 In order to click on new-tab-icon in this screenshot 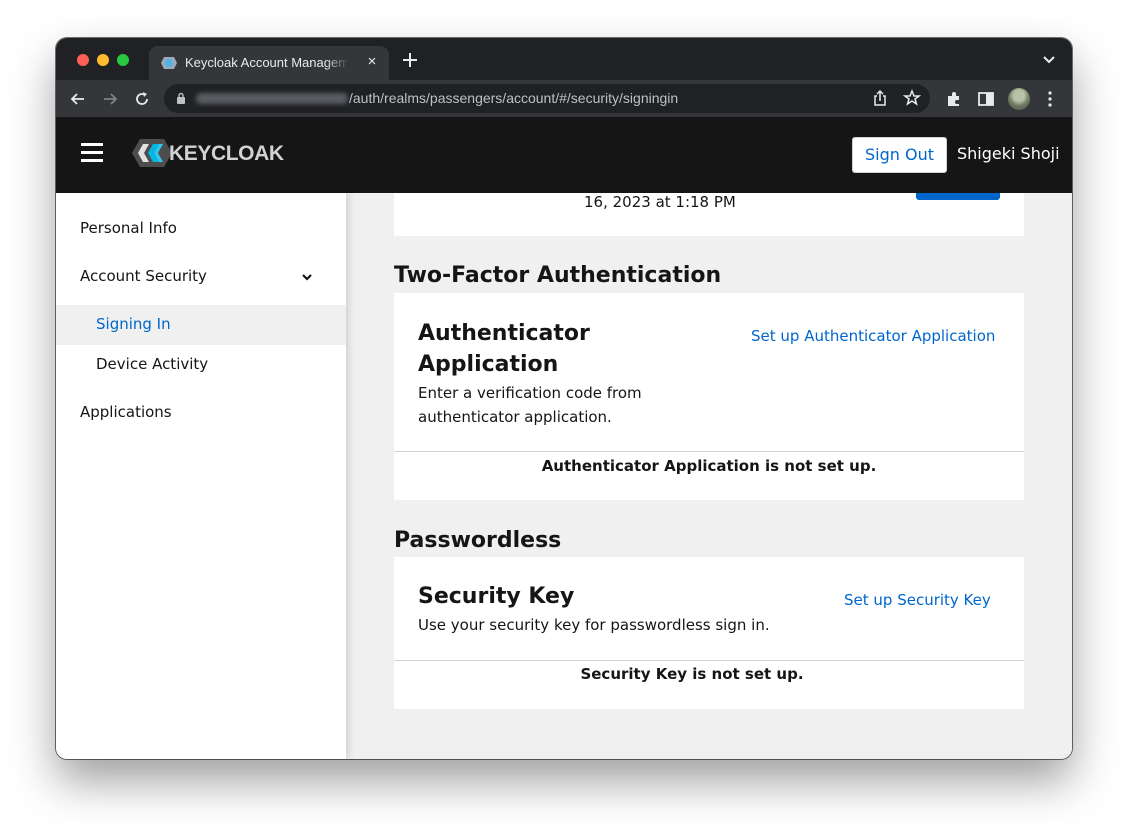, I will do `click(410, 60)`.